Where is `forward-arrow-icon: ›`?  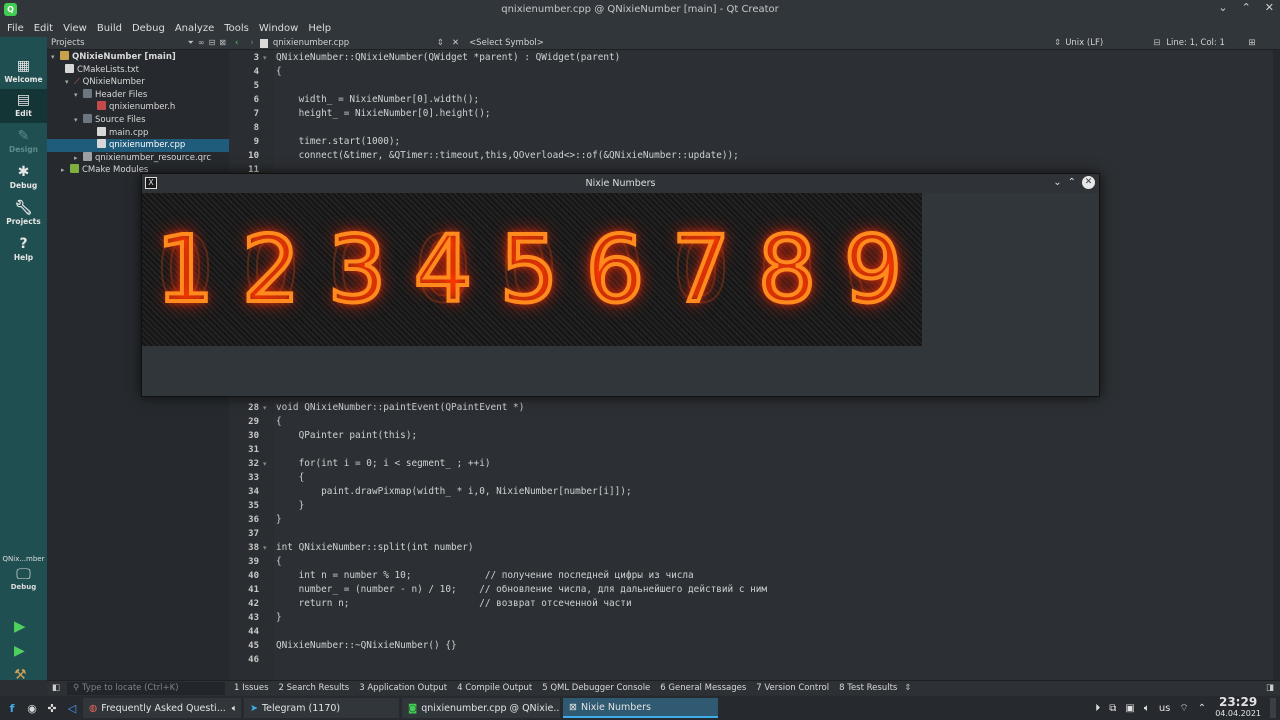 forward-arrow-icon: › is located at coordinates (251, 43).